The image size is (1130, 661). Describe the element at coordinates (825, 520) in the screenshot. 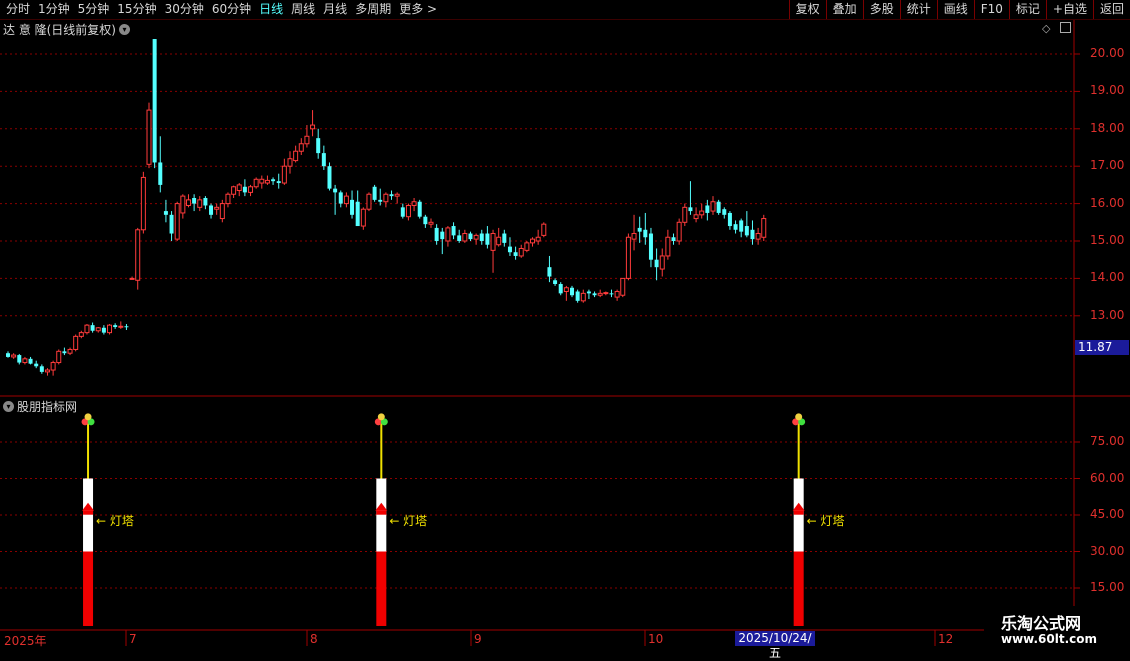

I see `tower-label: ← 灯塔` at that location.